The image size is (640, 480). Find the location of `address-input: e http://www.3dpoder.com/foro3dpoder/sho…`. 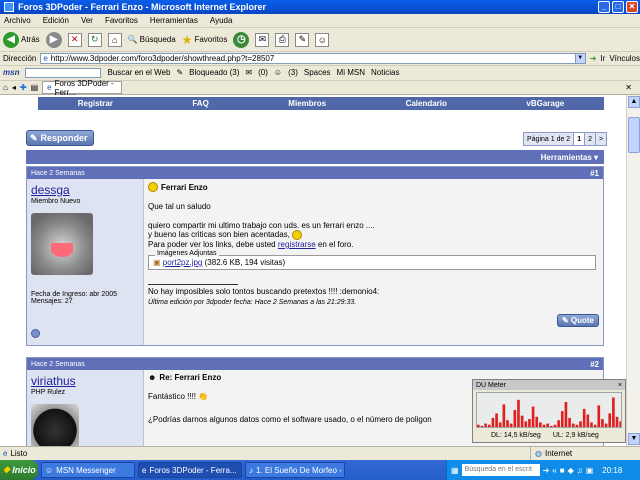

address-input: e http://www.3dpoder.com/foro3dpoder/sho… is located at coordinates (313, 58).